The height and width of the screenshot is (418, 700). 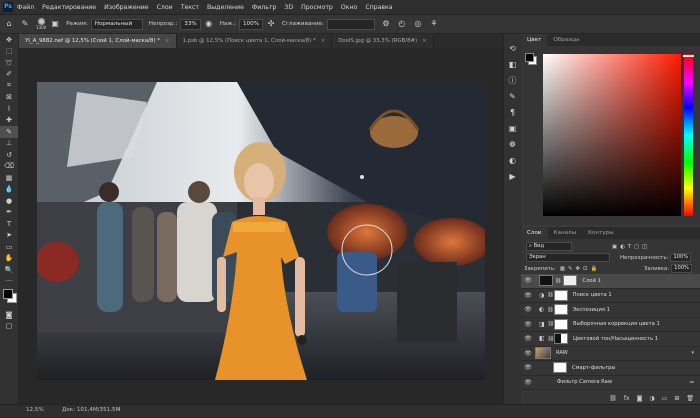 What do you see at coordinates (9, 224) in the screenshot?
I see `type-tool-icon: T` at bounding box center [9, 224].